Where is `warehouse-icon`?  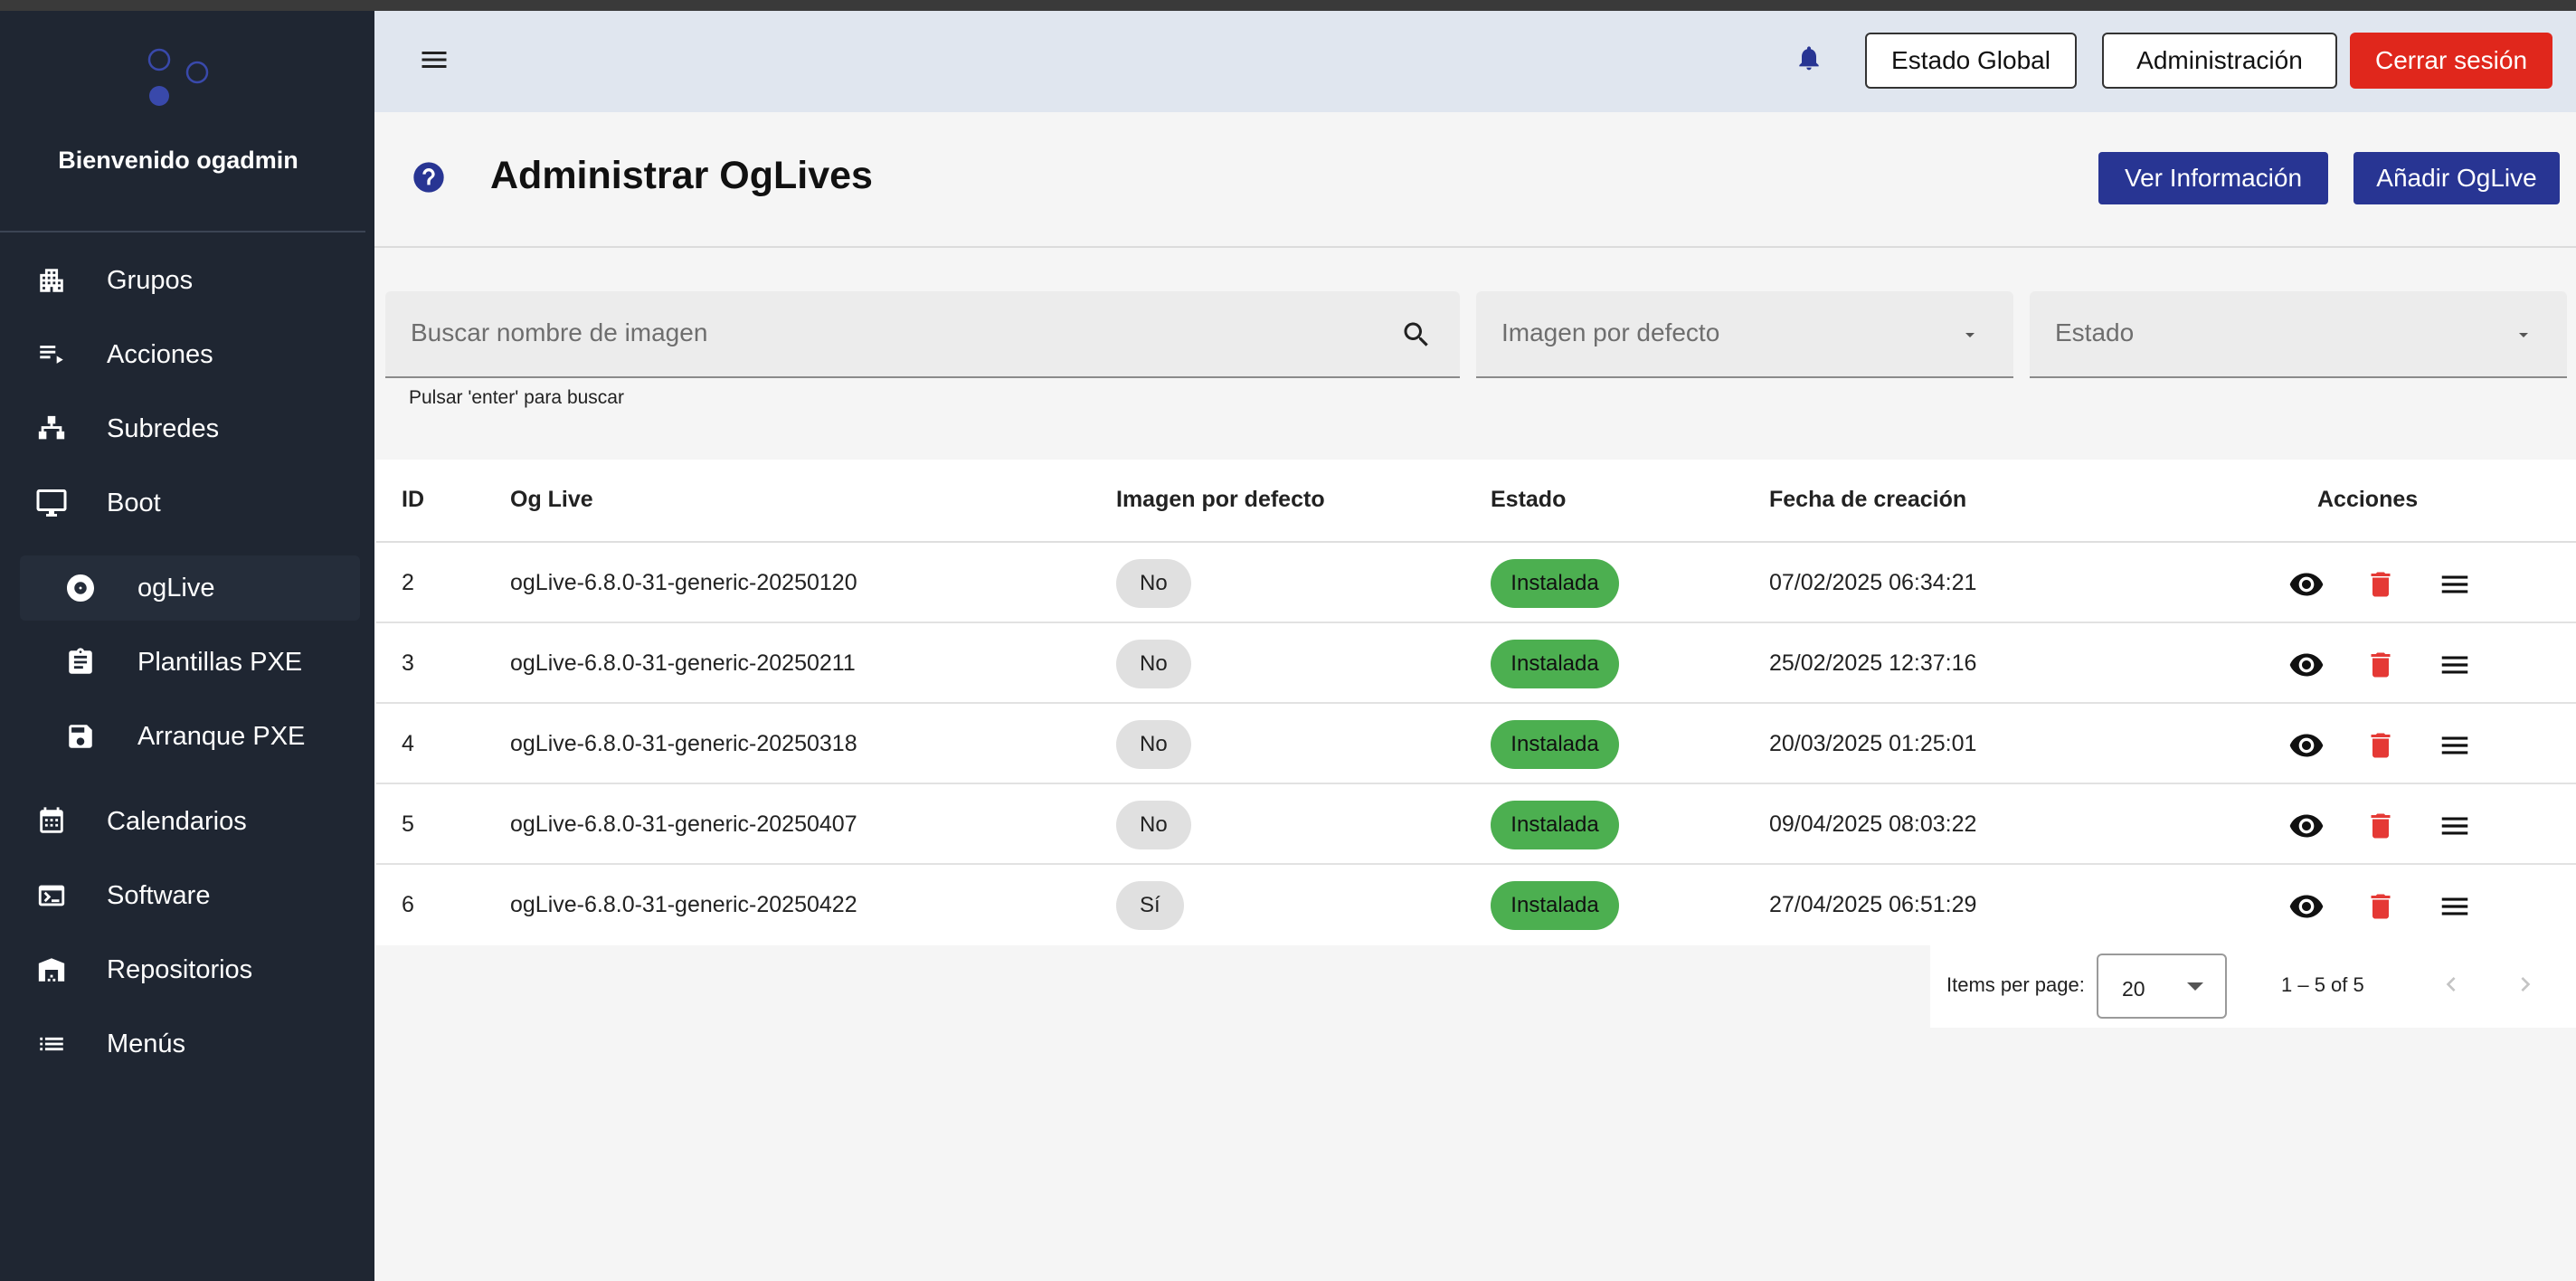 warehouse-icon is located at coordinates (51, 970).